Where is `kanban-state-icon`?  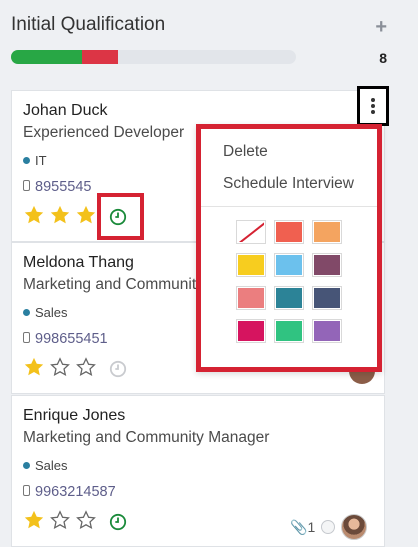
kanban-state-icon is located at coordinates (328, 527).